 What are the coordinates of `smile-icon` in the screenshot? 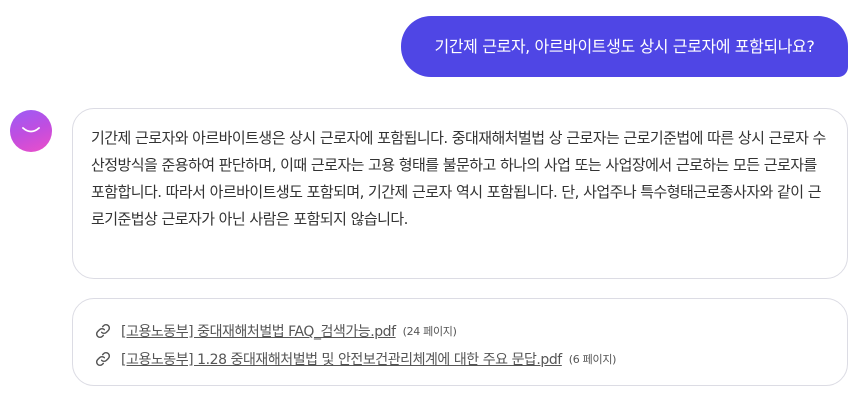 It's located at (31, 130).